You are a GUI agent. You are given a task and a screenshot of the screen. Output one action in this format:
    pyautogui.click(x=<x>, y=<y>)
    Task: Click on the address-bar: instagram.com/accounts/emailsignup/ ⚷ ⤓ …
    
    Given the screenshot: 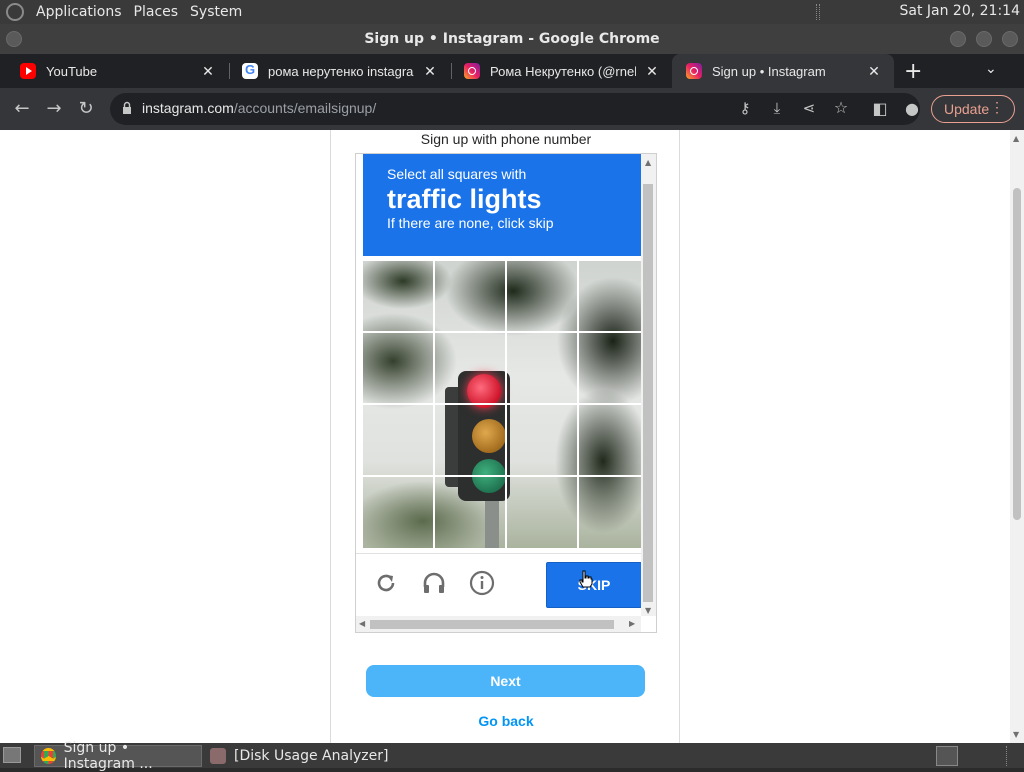 What is the action you would take?
    pyautogui.click(x=515, y=109)
    